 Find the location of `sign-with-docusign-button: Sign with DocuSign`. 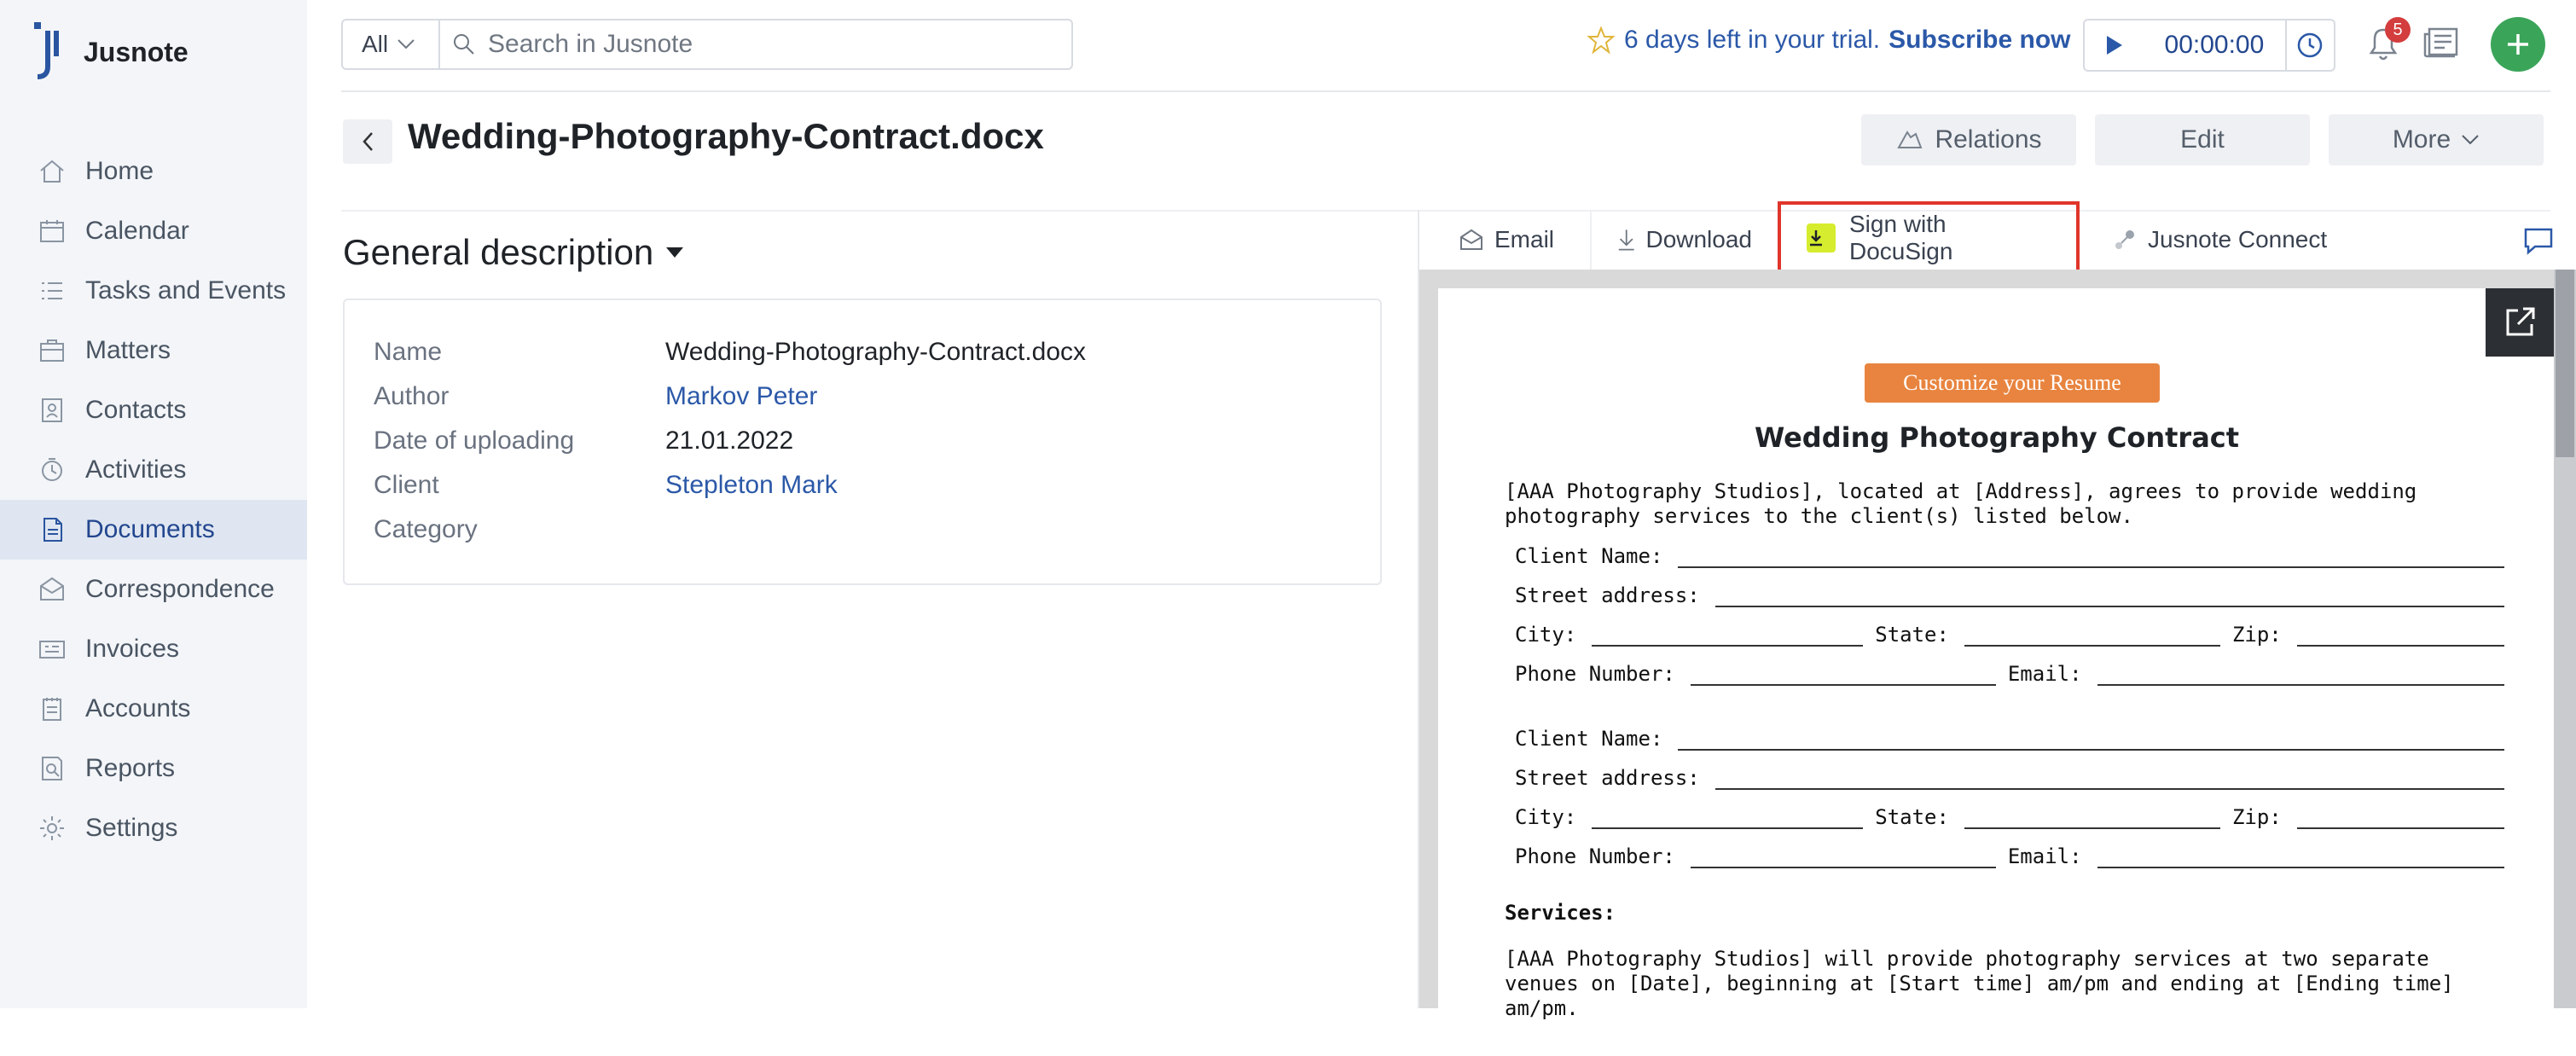

sign-with-docusign-button: Sign with DocuSign is located at coordinates (1929, 238).